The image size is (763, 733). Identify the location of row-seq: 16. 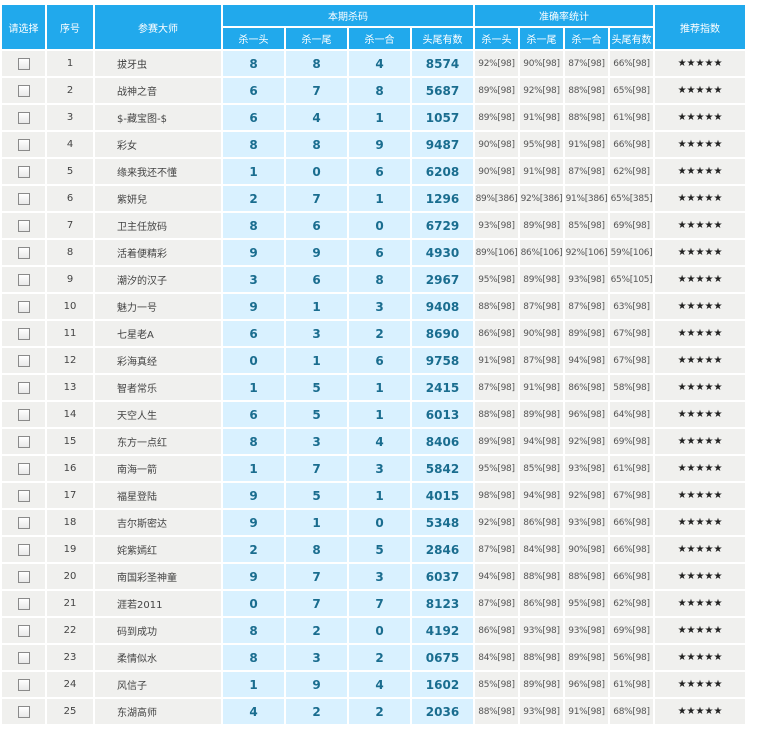
(70, 468).